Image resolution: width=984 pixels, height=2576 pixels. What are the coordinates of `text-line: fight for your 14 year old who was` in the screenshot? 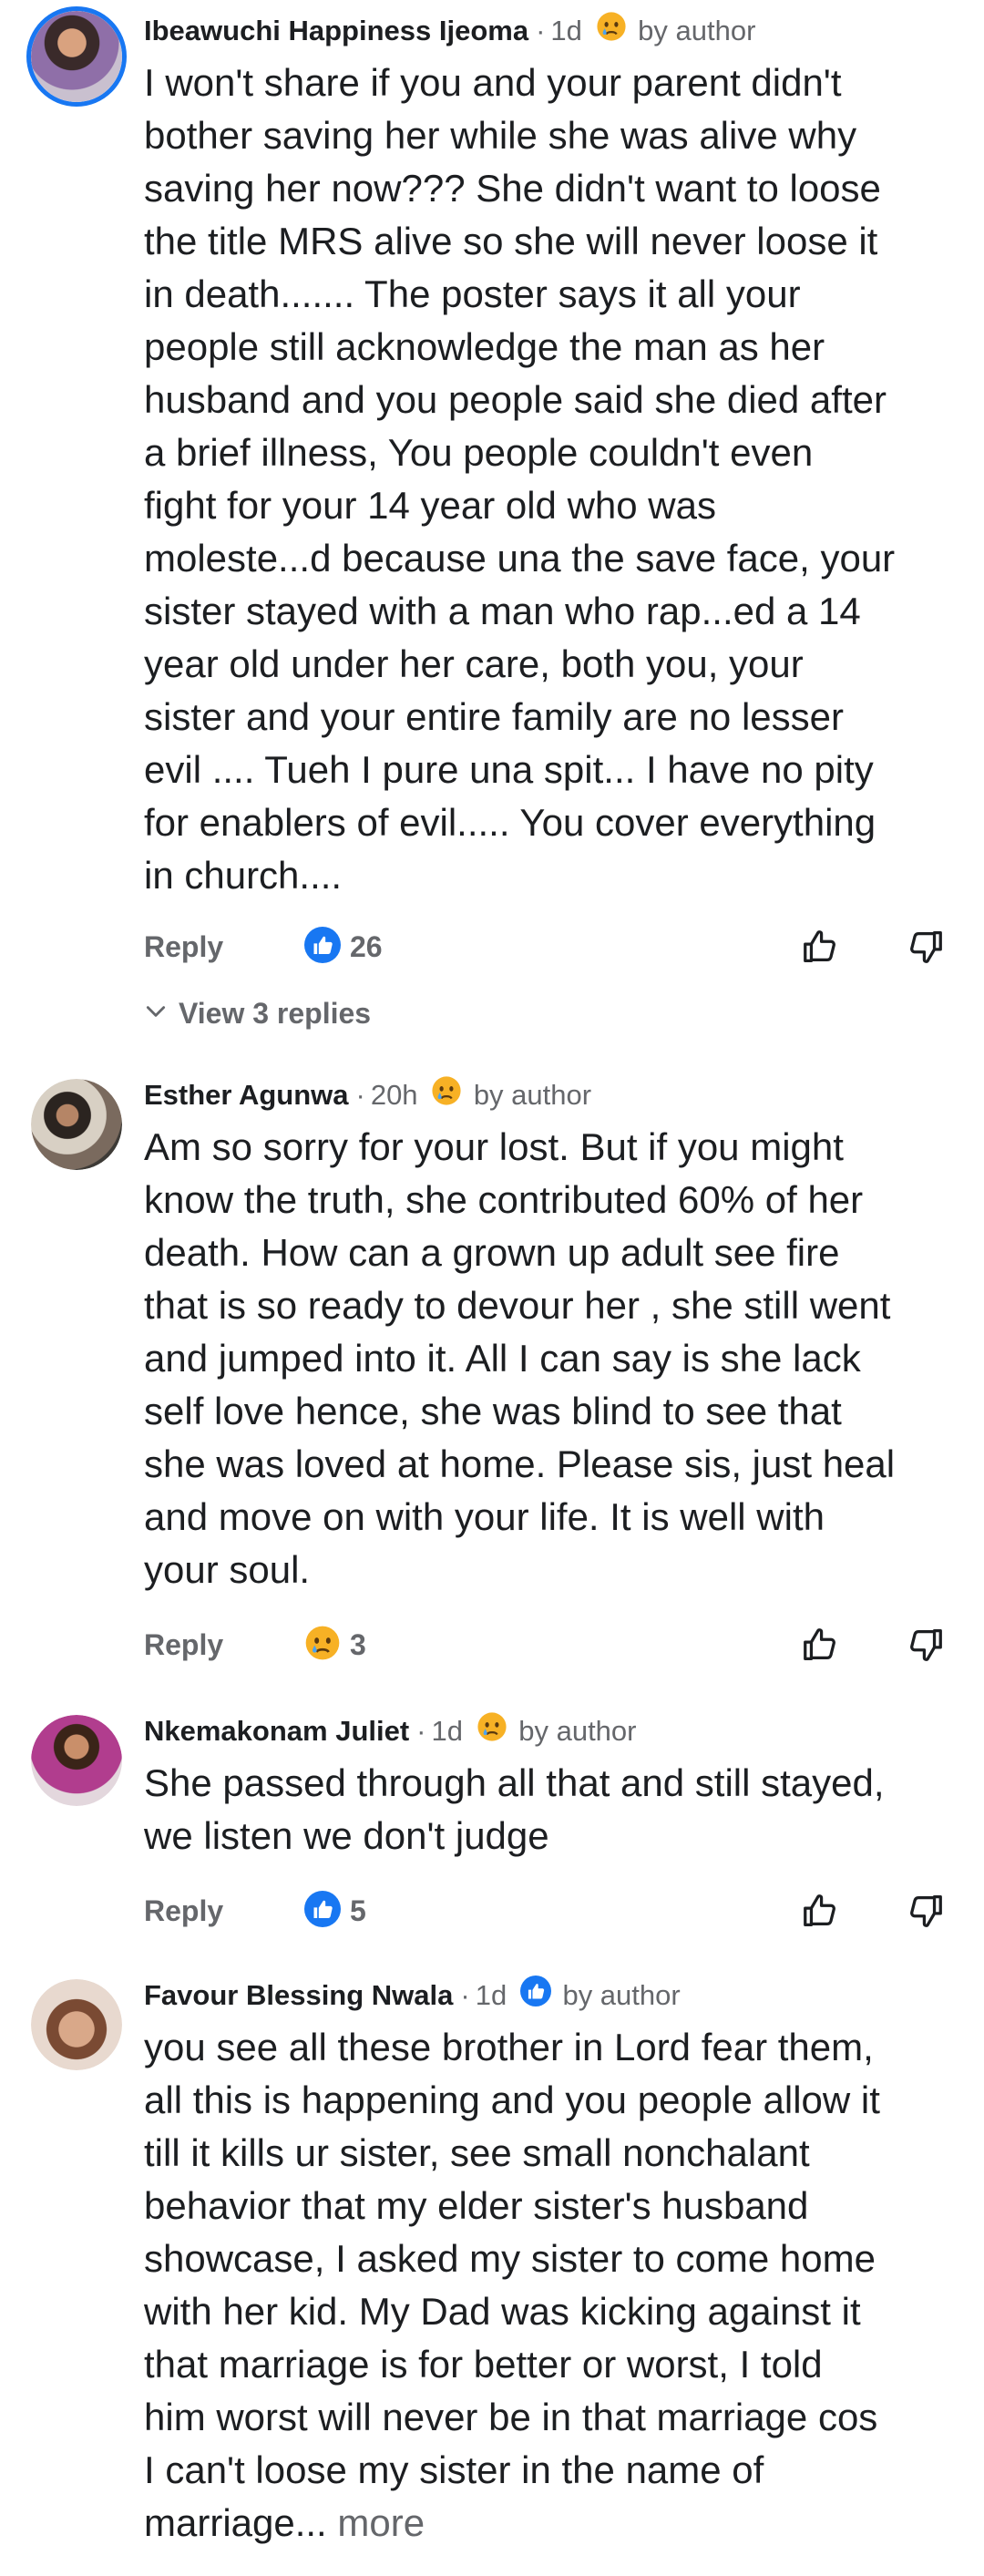 It's located at (430, 505).